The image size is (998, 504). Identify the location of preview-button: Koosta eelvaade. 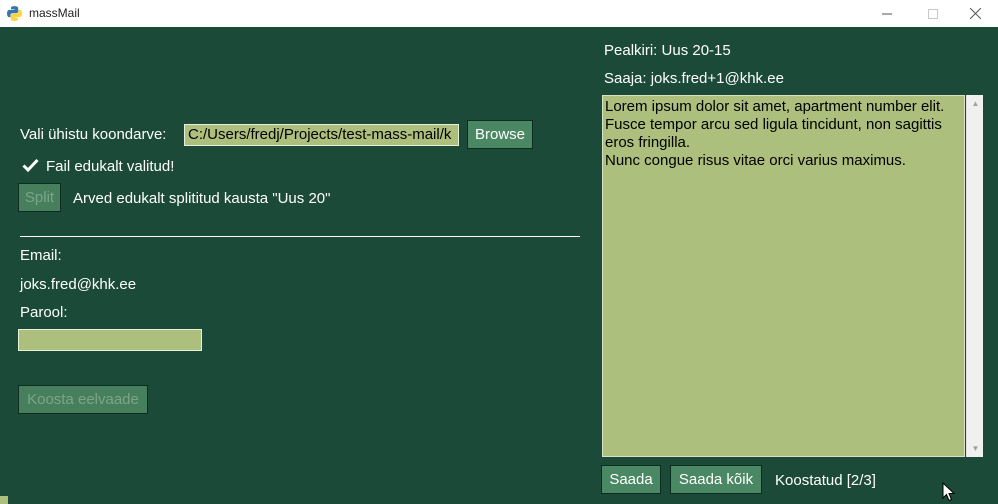
(83, 399).